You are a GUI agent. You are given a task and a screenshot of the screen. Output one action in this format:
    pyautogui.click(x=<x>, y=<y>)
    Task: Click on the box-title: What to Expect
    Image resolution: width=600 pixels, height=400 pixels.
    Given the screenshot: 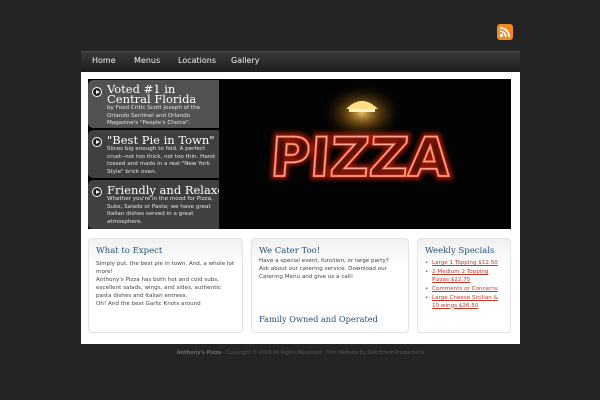 What is the action you would take?
    pyautogui.click(x=129, y=251)
    